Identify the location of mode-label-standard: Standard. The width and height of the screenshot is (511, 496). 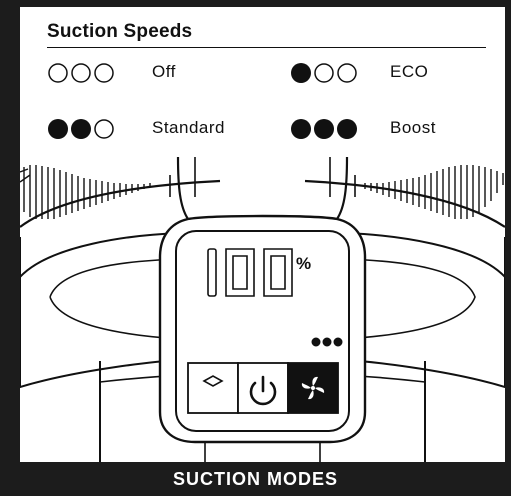
(188, 127).